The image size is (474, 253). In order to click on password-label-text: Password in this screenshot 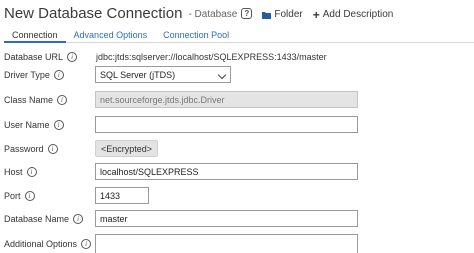, I will do `click(24, 149)`.